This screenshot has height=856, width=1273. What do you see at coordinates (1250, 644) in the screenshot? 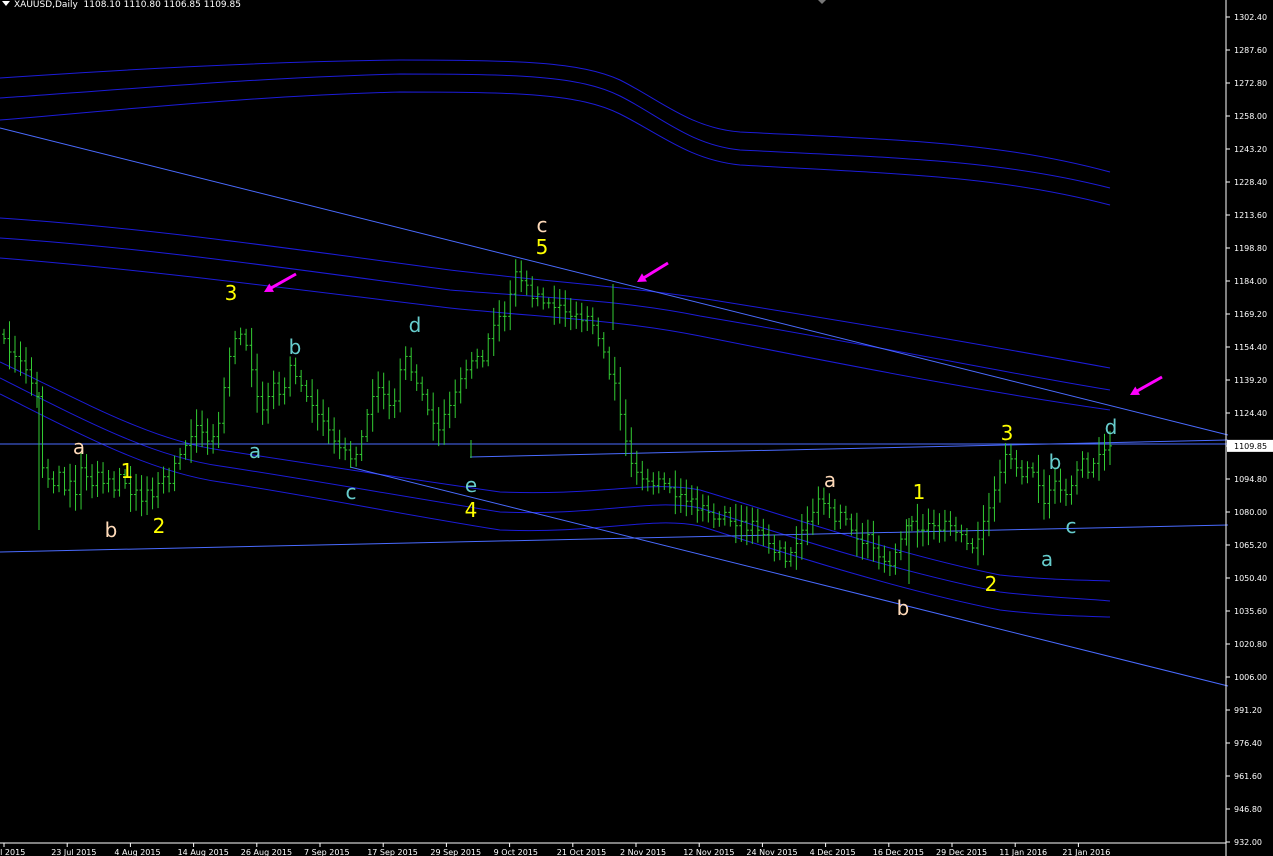
I see `price-tick-label: 1020.80` at bounding box center [1250, 644].